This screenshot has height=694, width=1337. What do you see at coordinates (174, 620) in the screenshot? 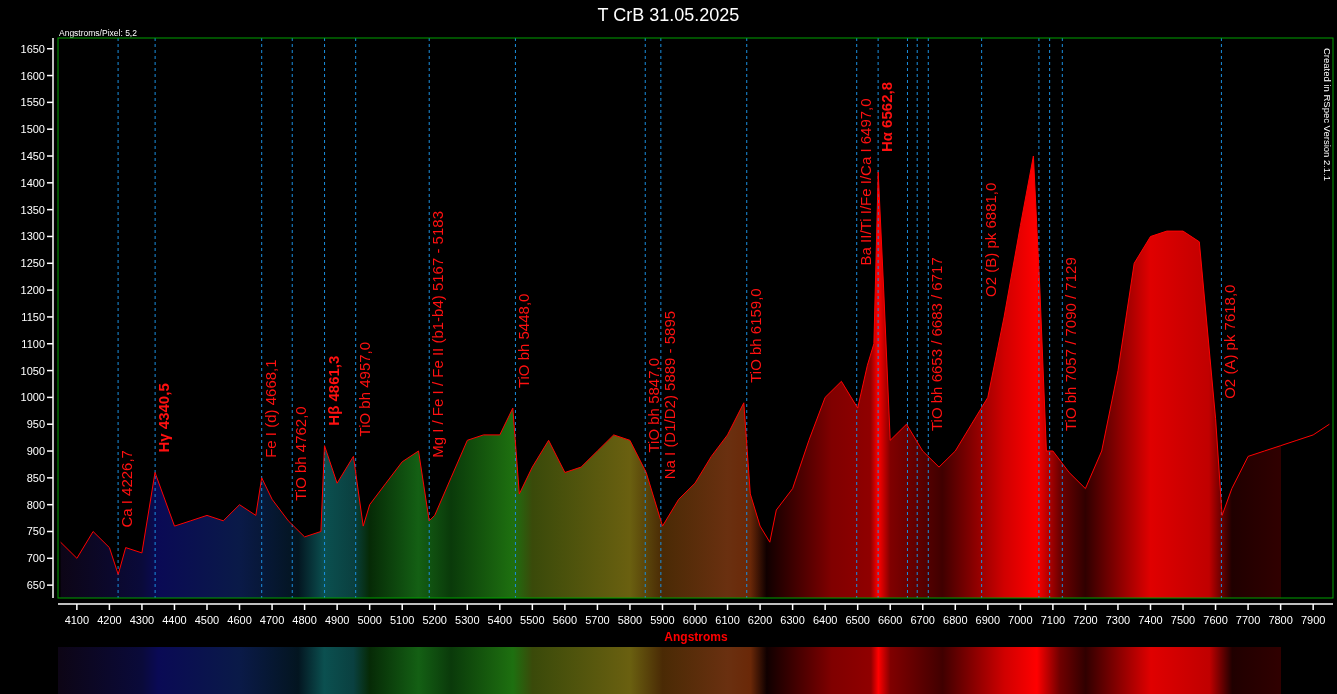
I see `x-tick-label: 4400` at bounding box center [174, 620].